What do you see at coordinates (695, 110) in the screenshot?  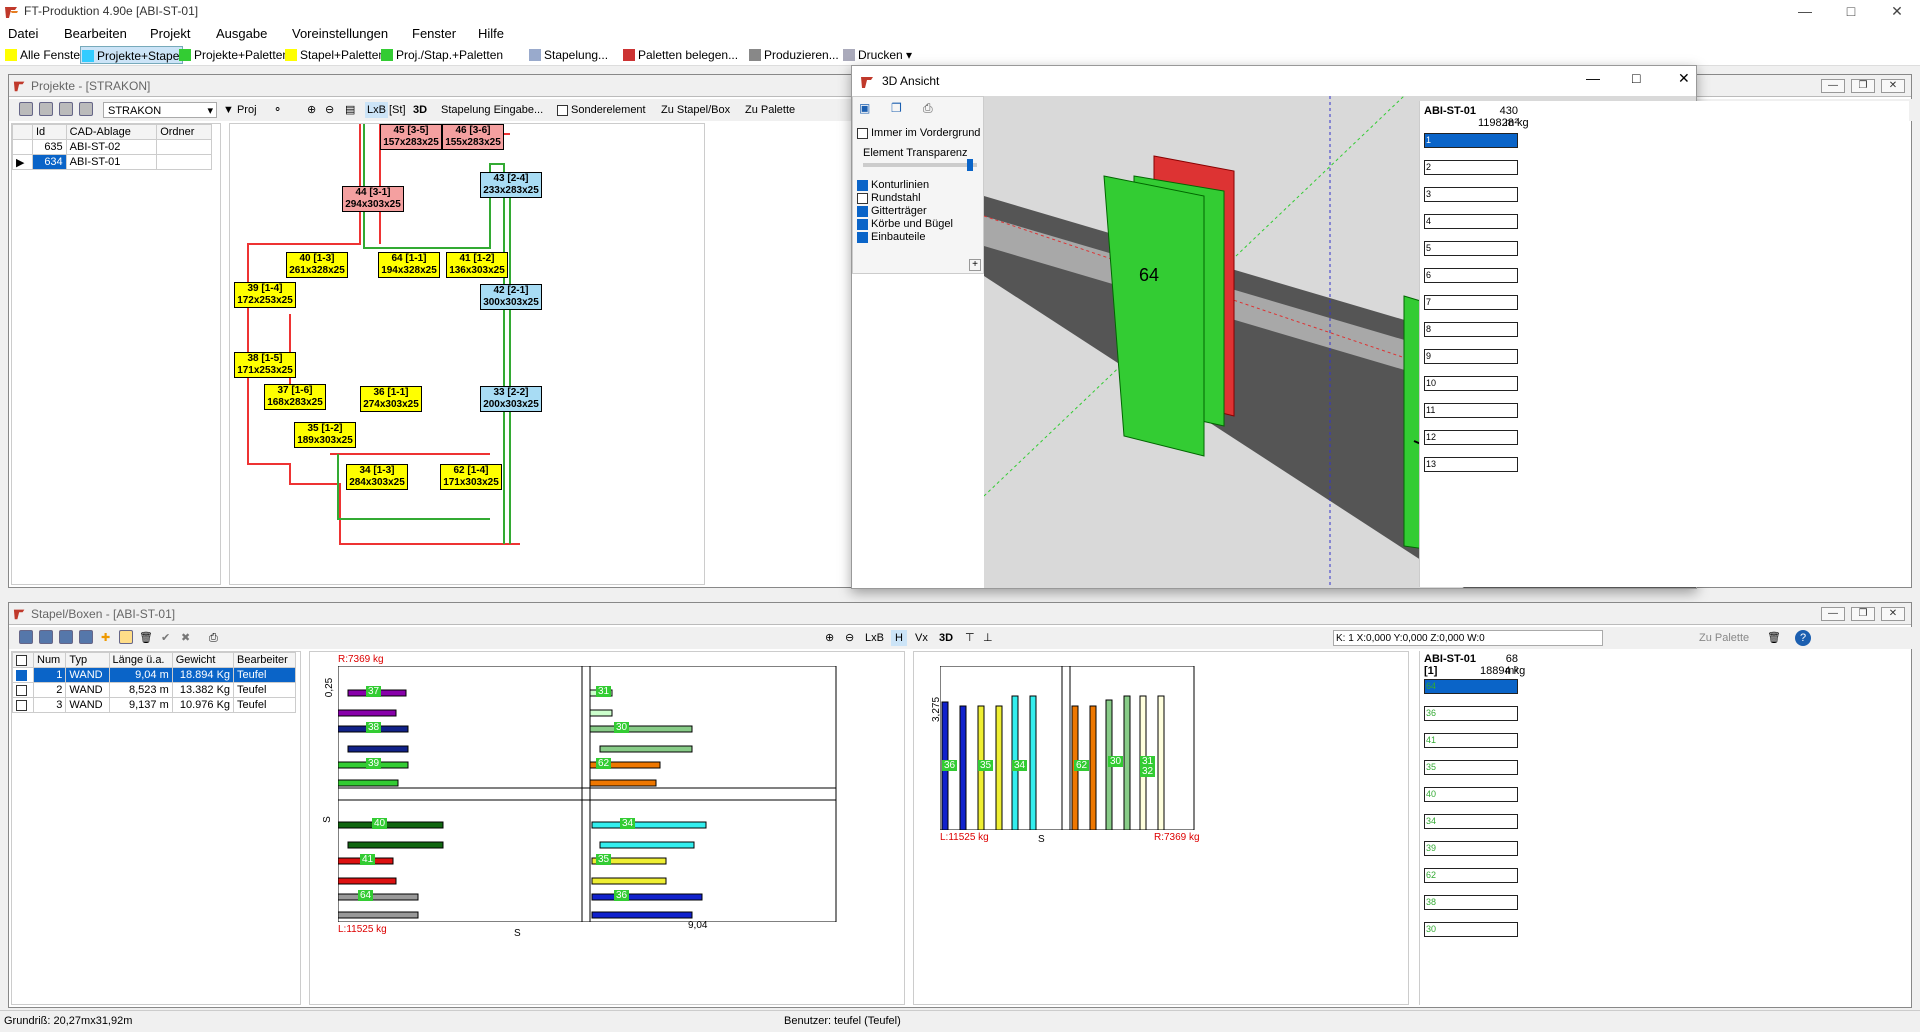 I see `zu-stapel-button: Zu Stapel/Box` at bounding box center [695, 110].